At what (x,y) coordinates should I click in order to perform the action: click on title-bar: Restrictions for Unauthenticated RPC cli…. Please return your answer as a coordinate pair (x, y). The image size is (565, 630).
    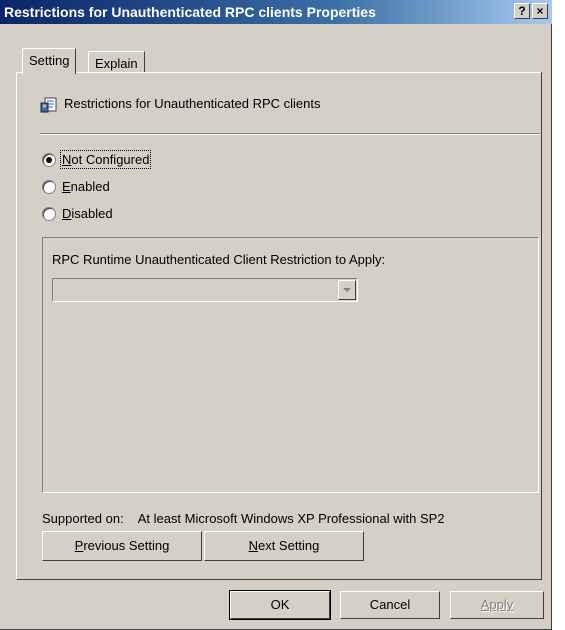
    Looking at the image, I should click on (276, 12).